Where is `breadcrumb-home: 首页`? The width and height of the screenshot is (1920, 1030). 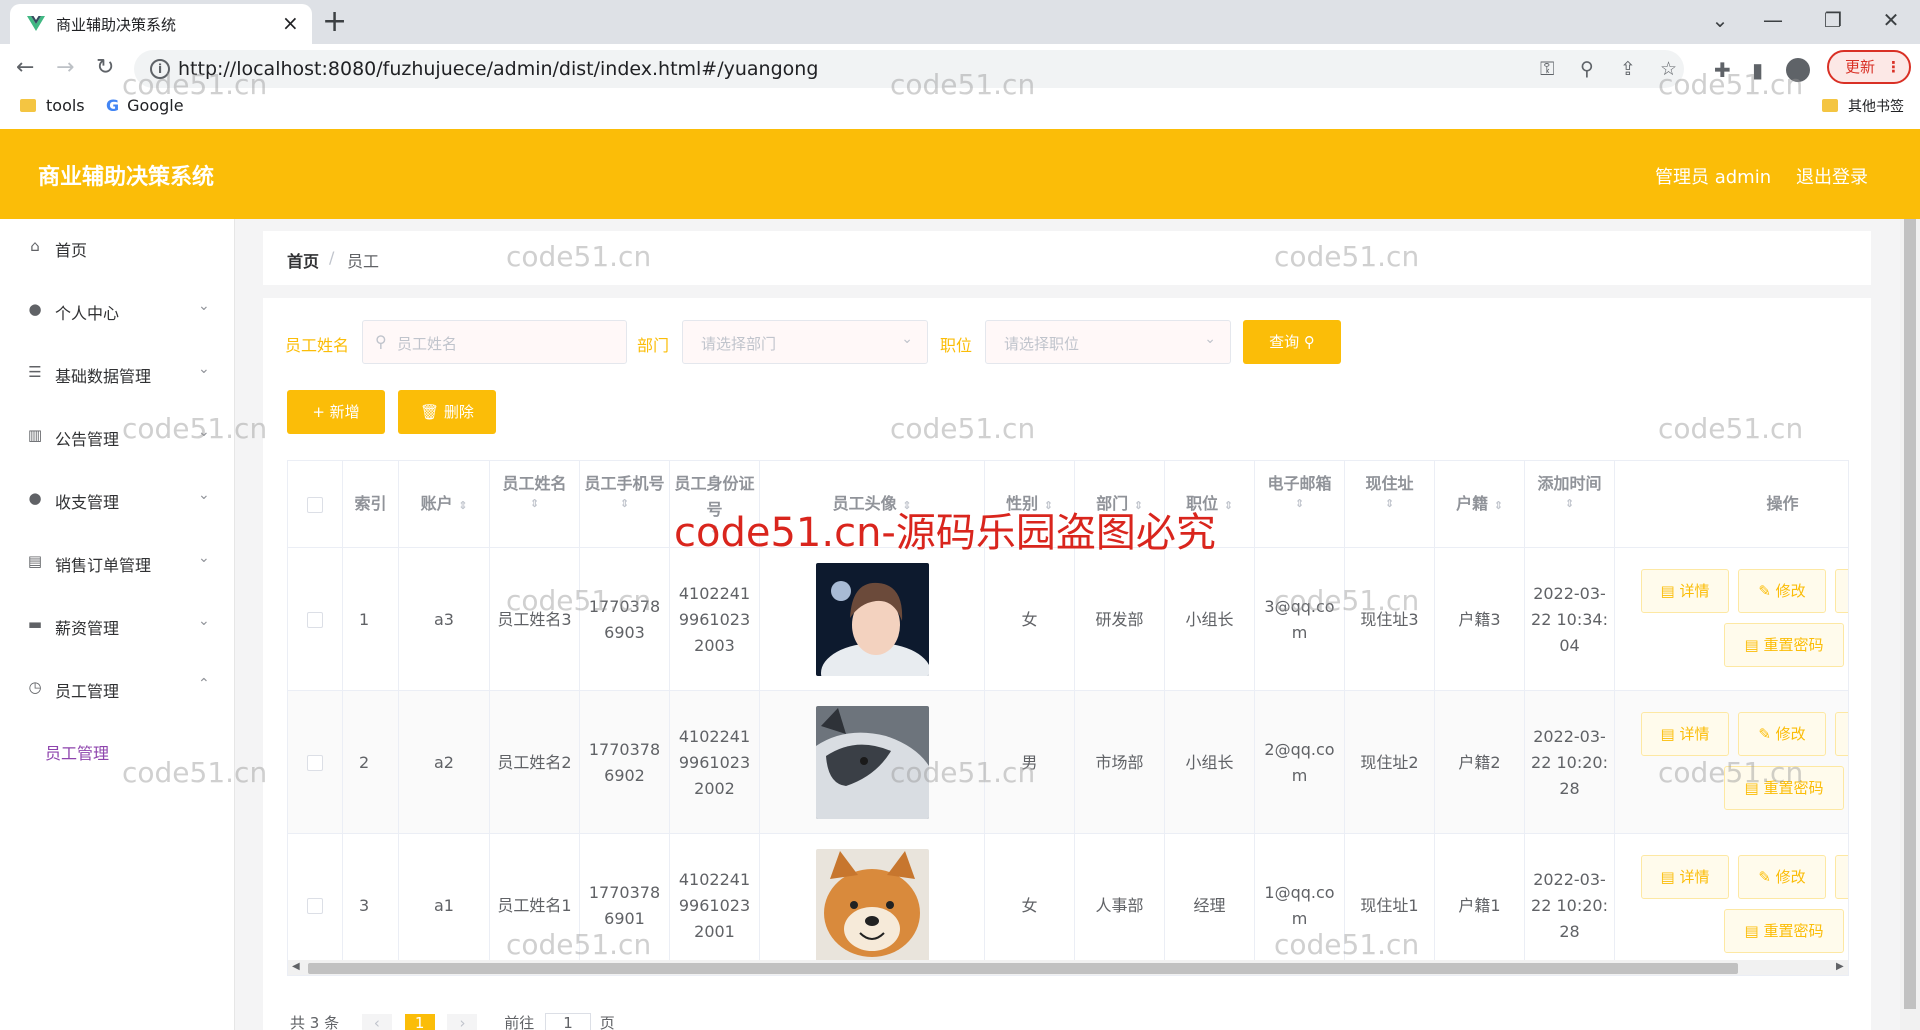 breadcrumb-home: 首页 is located at coordinates (303, 260).